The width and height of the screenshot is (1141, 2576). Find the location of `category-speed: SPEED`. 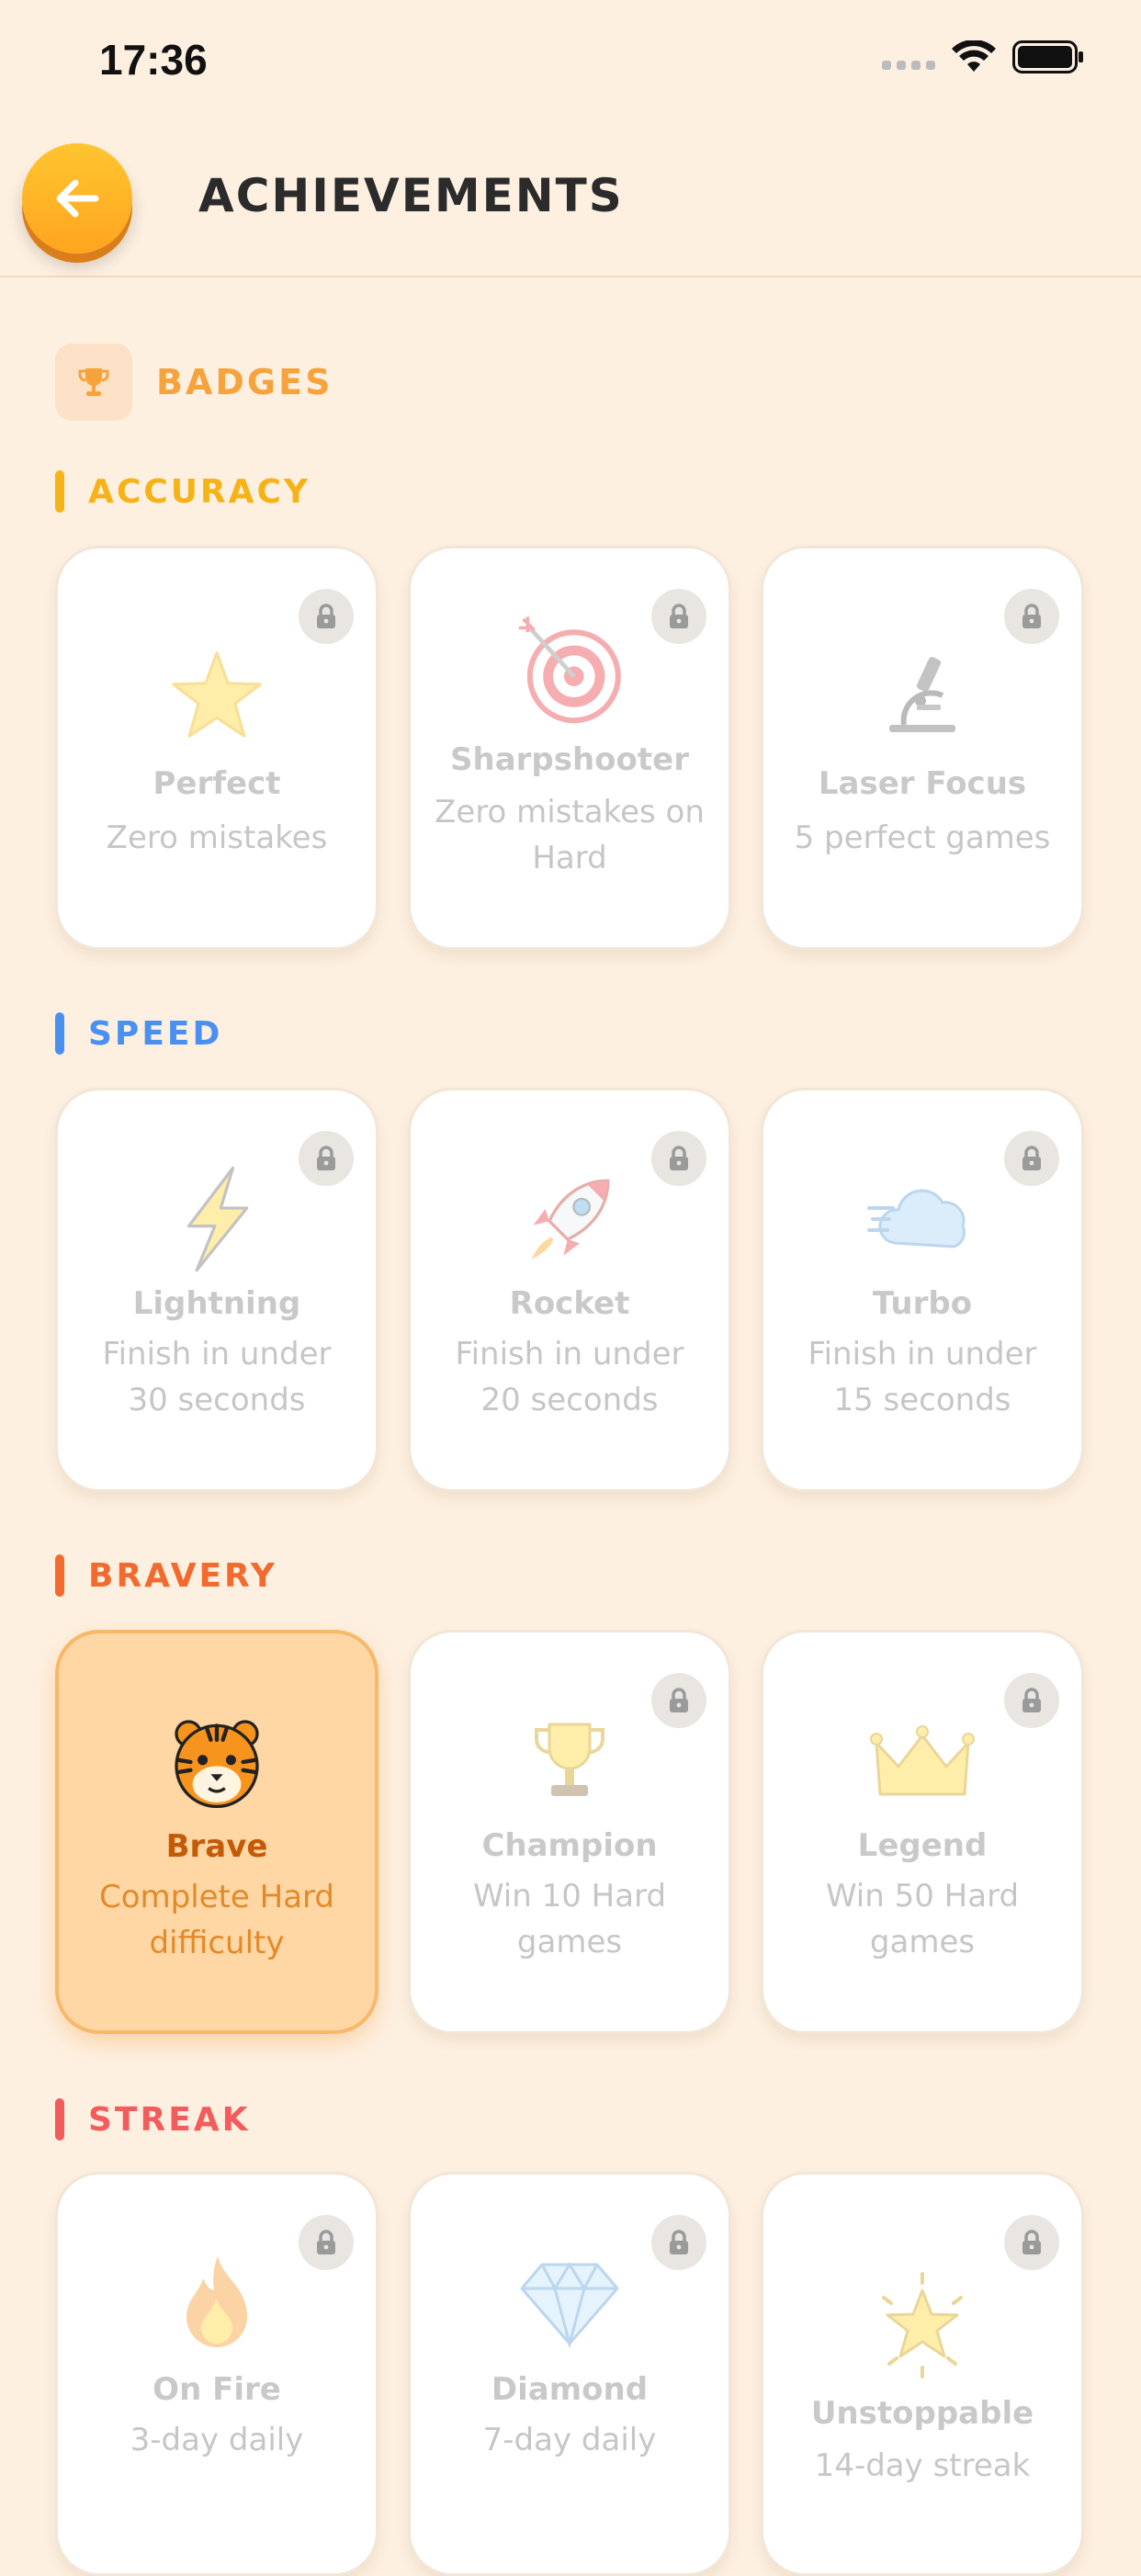

category-speed: SPEED is located at coordinates (138, 1033).